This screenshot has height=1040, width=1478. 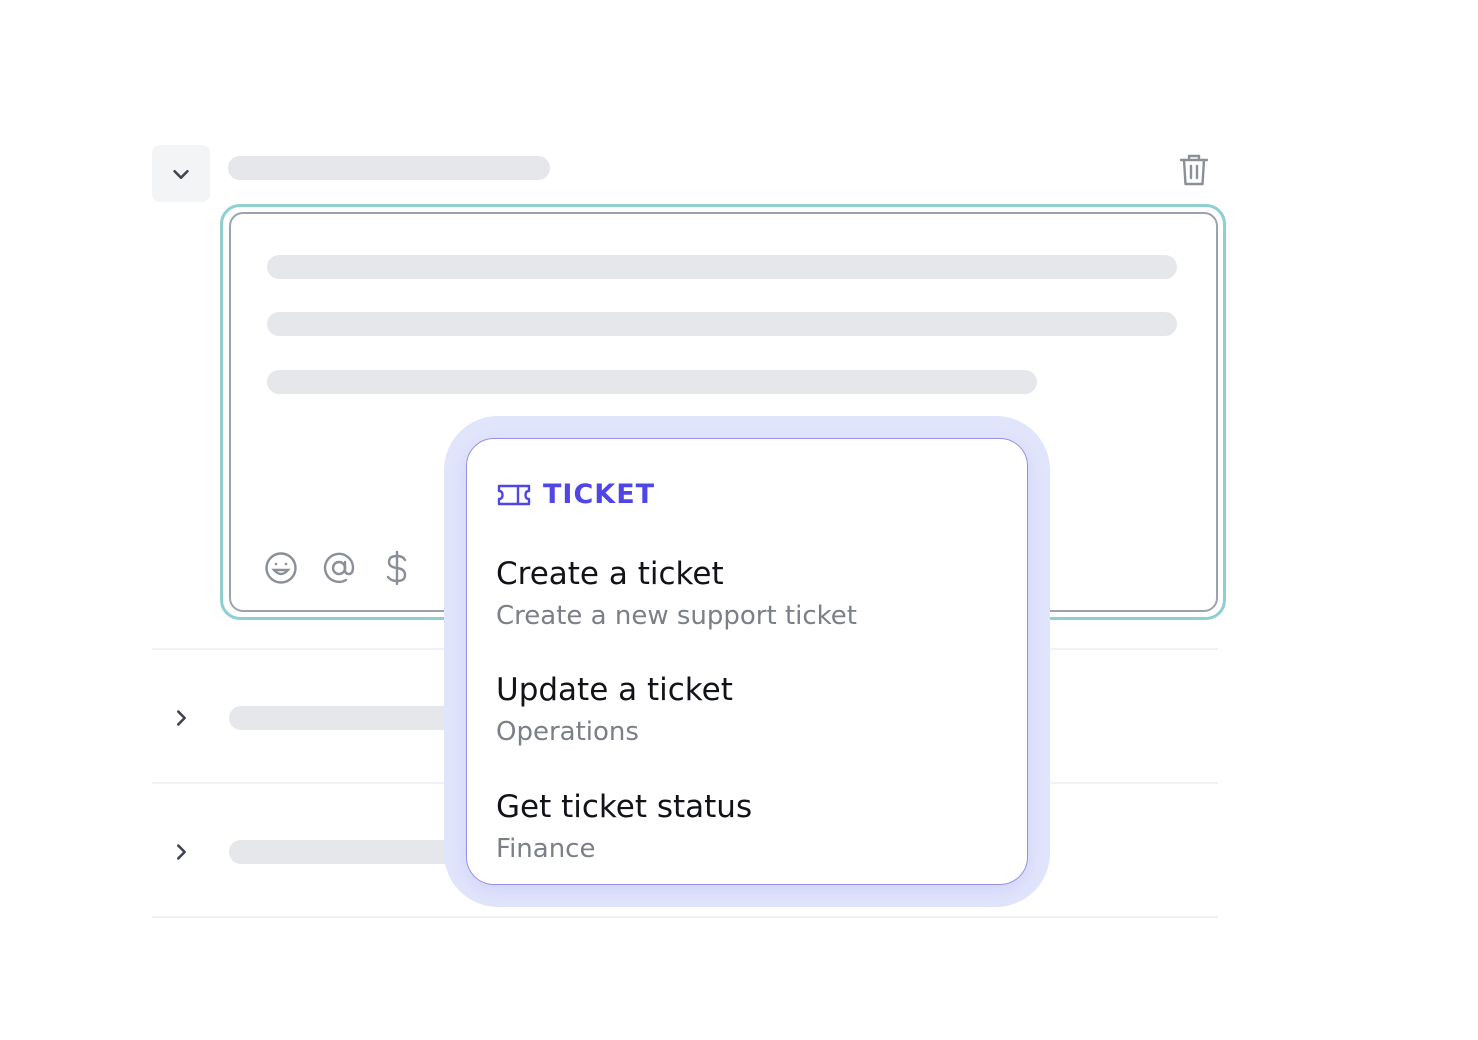 I want to click on menu-item-subtitle: Create a new support ticket, so click(x=676, y=616).